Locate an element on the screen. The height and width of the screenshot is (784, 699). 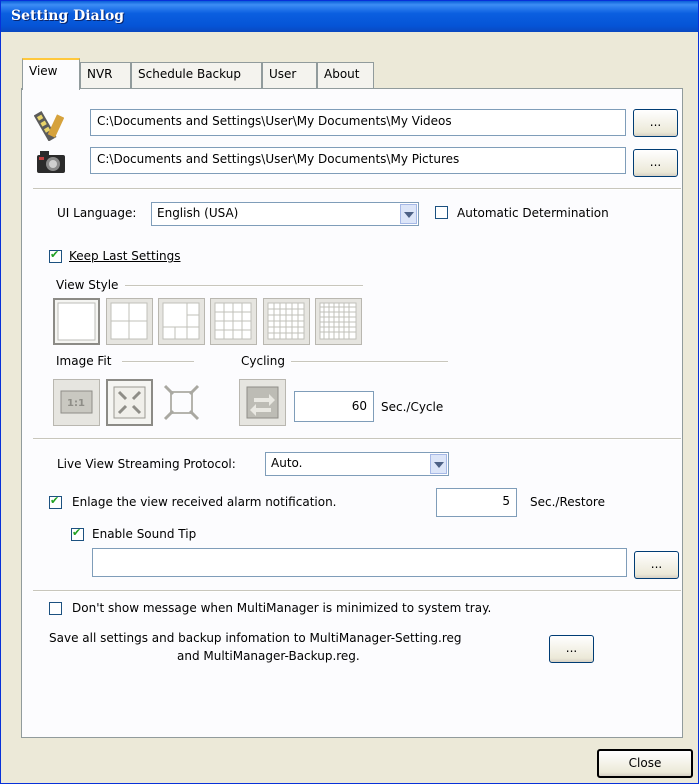
cycling-toggle-button is located at coordinates (262, 402).